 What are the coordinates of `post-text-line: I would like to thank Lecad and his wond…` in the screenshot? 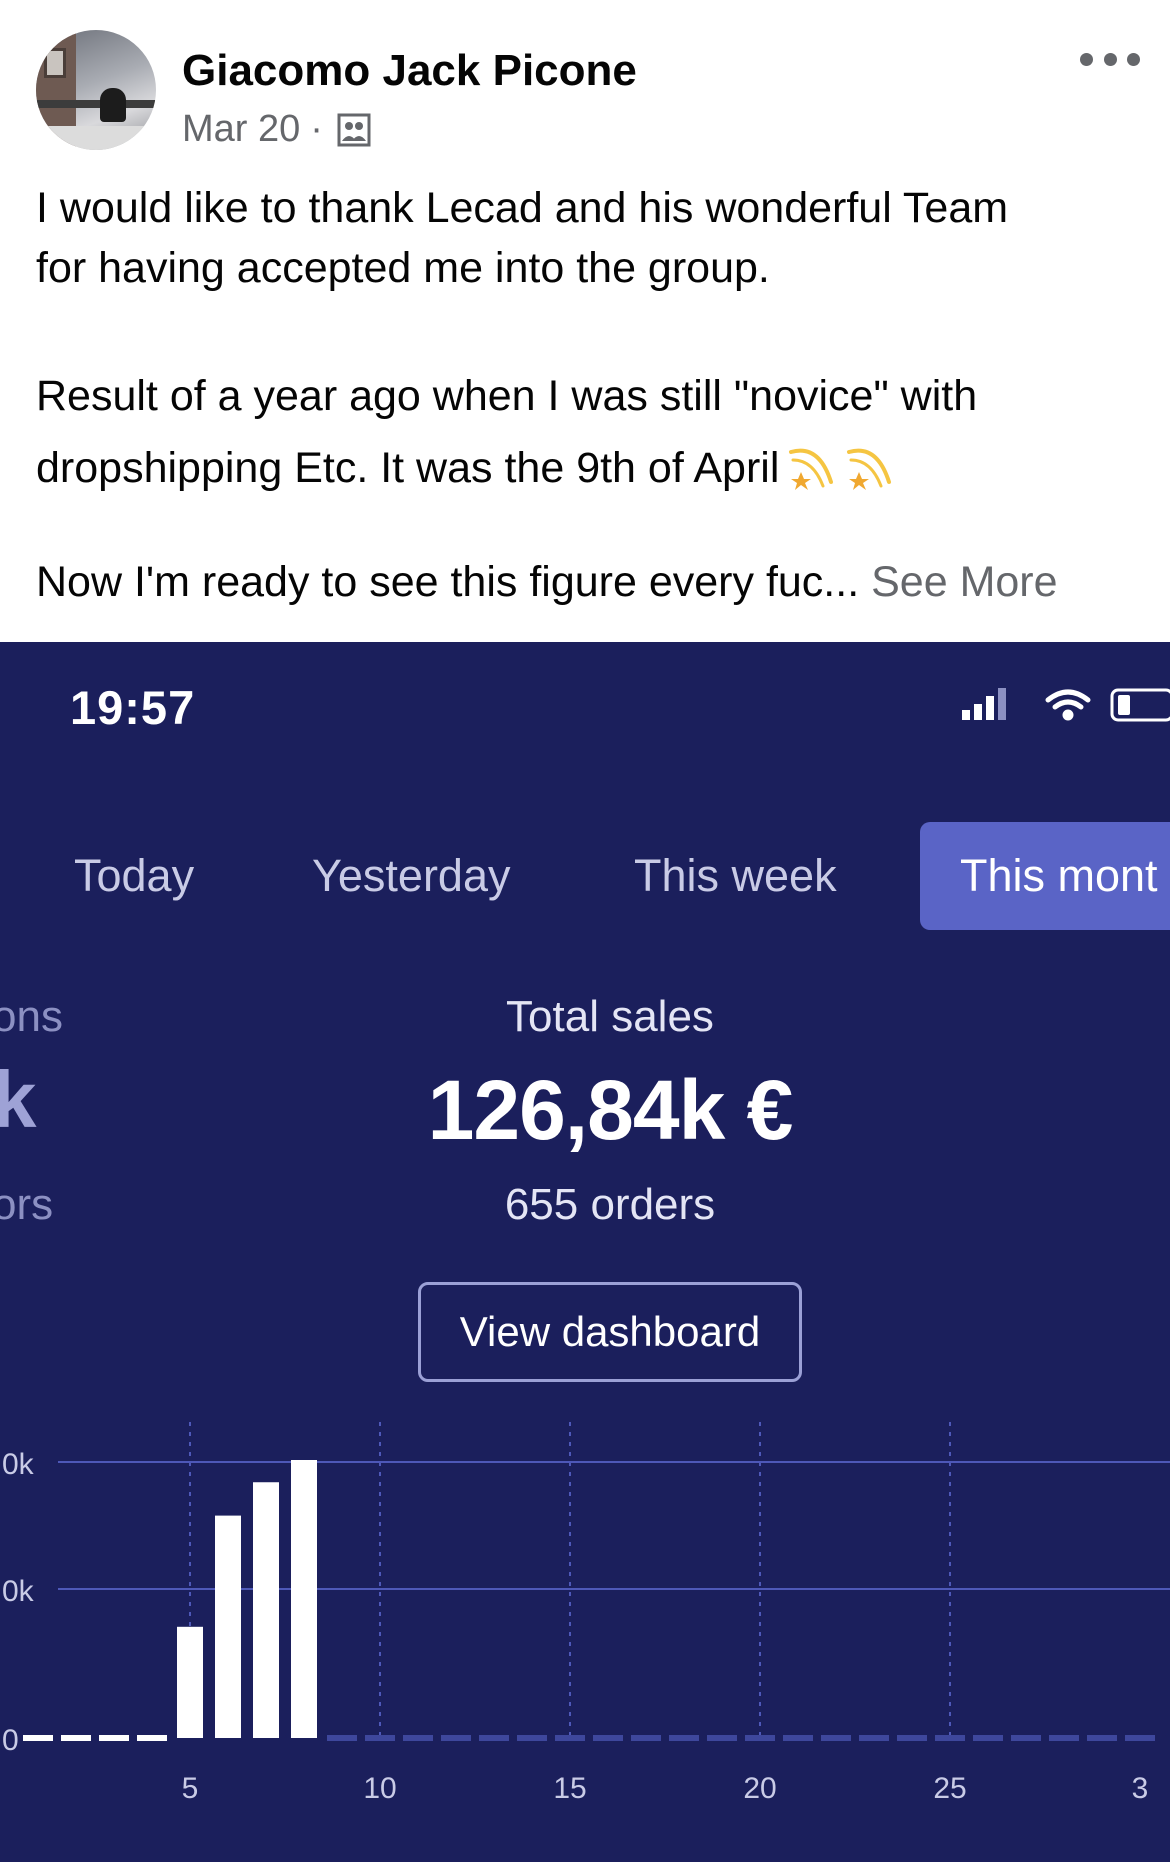 It's located at (522, 208).